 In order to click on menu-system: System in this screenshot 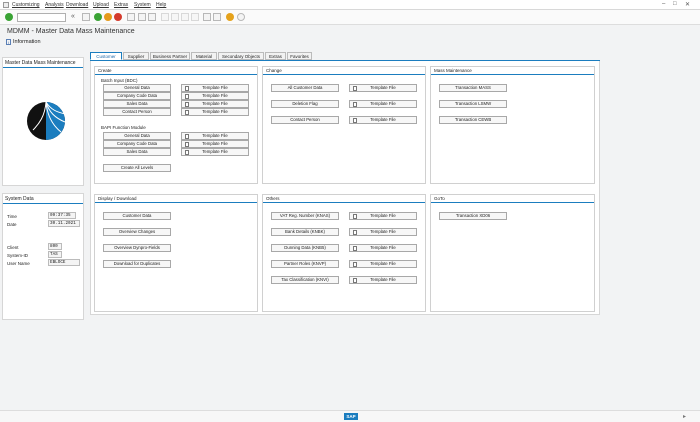, I will do `click(142, 5)`.